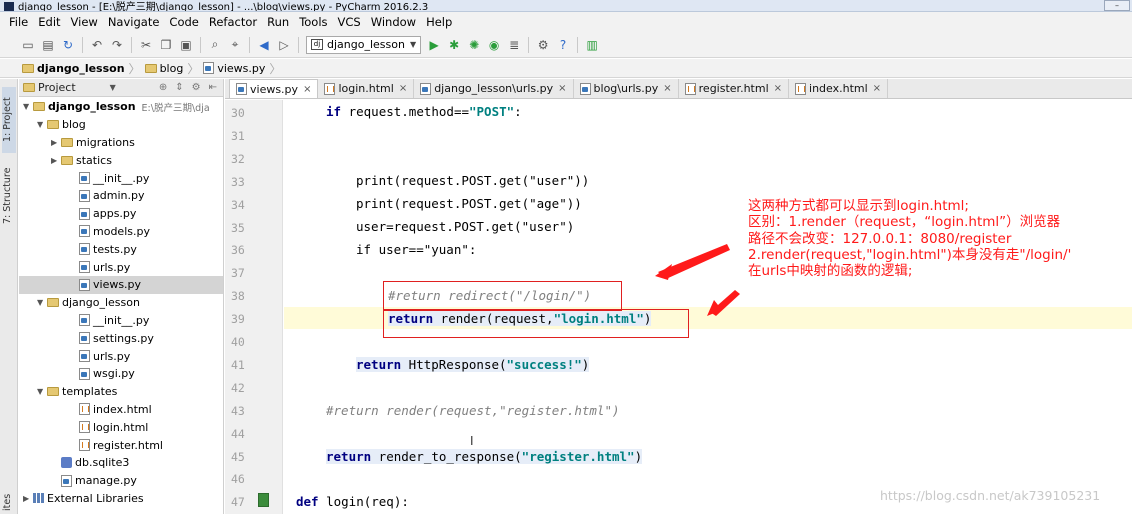 Image resolution: width=1132 pixels, height=514 pixels. Describe the element at coordinates (416, 249) in the screenshot. I see `code-line-36: if user=="yuan":` at that location.